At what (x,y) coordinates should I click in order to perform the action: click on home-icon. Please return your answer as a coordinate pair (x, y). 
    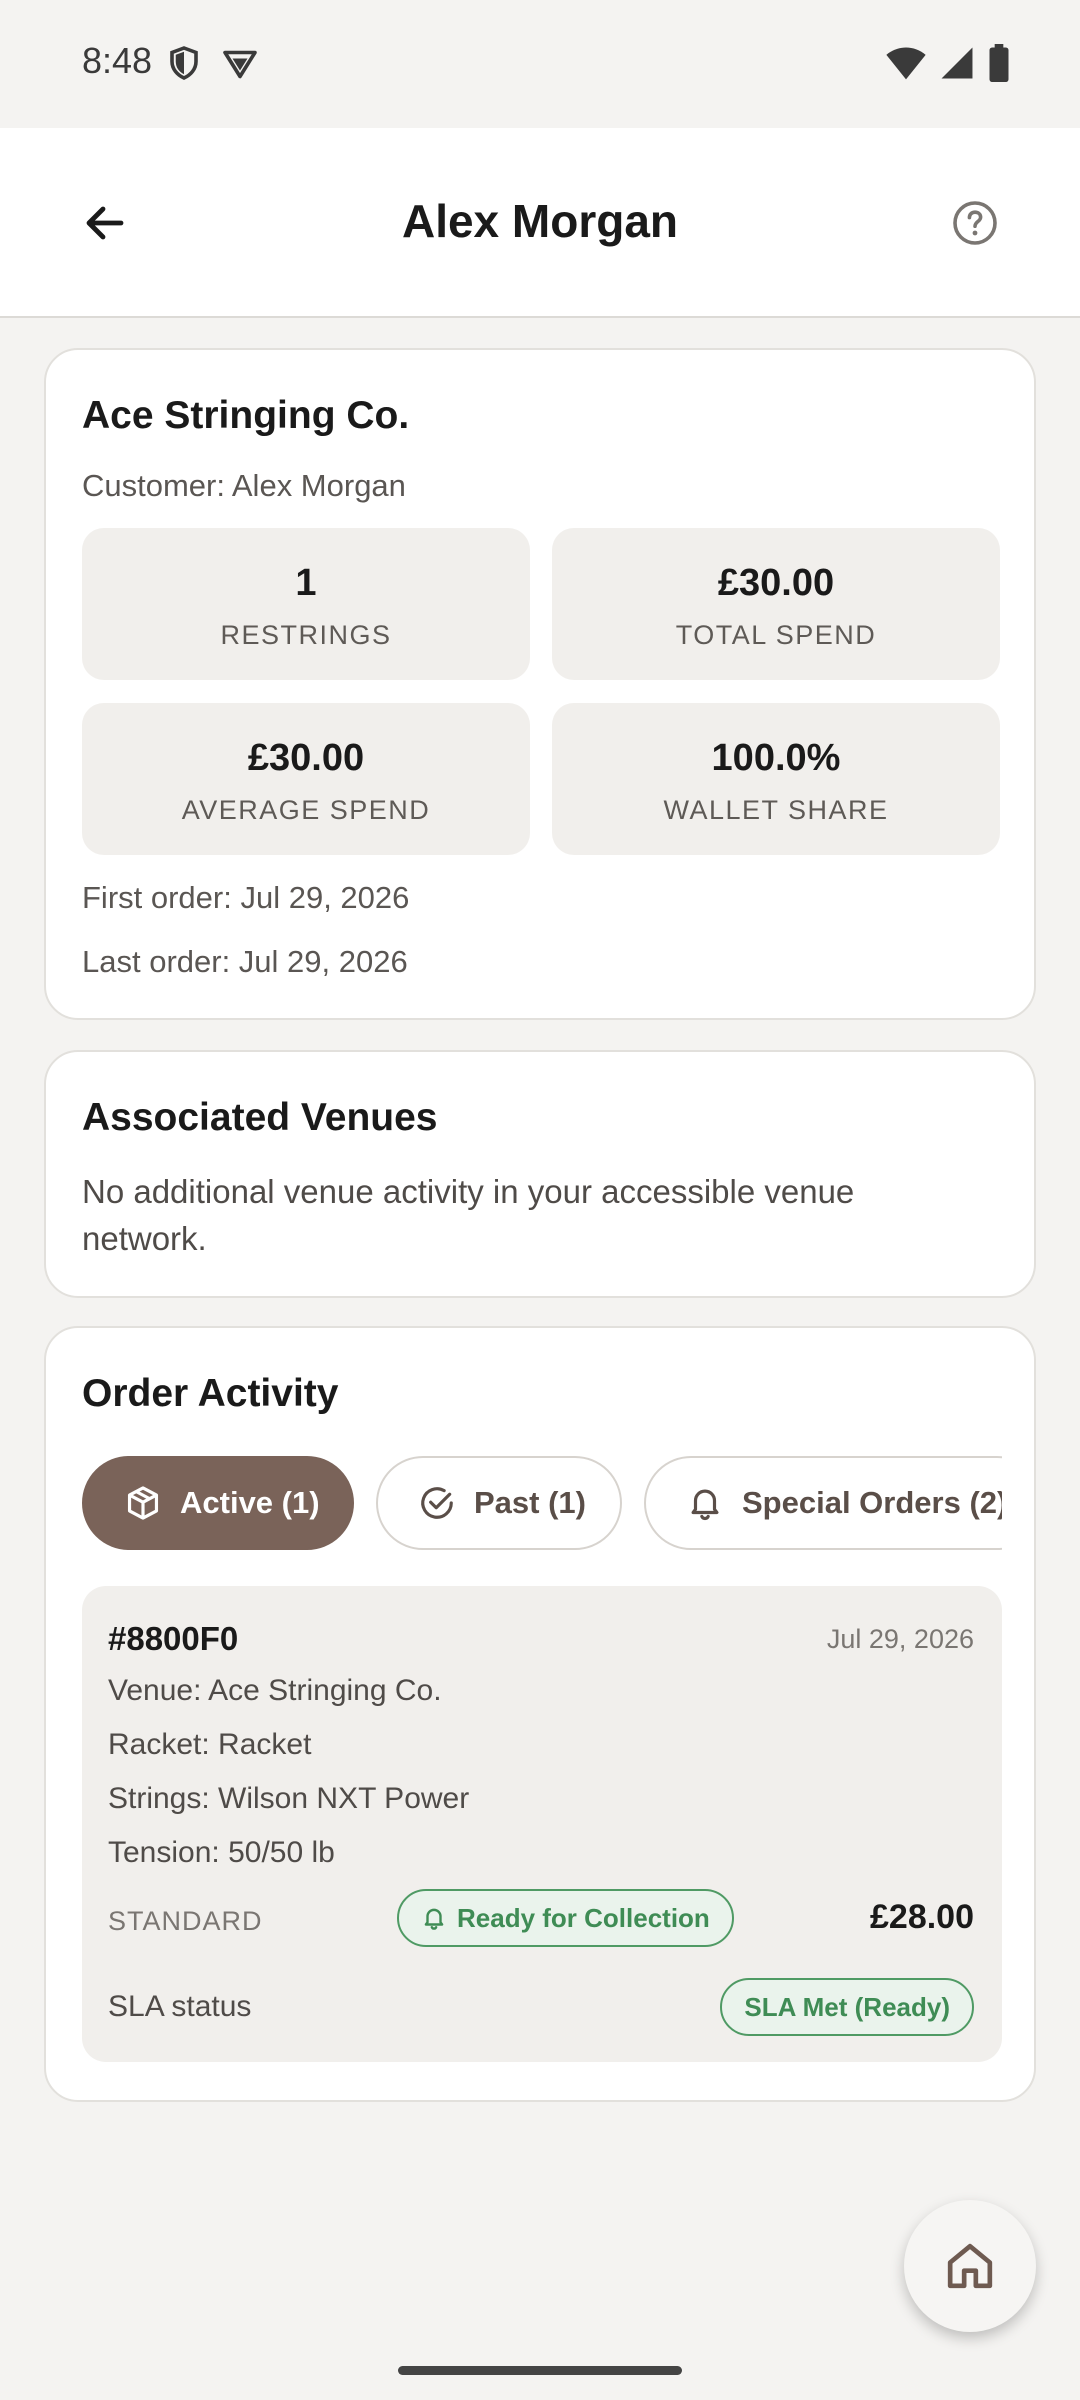
    Looking at the image, I should click on (970, 2266).